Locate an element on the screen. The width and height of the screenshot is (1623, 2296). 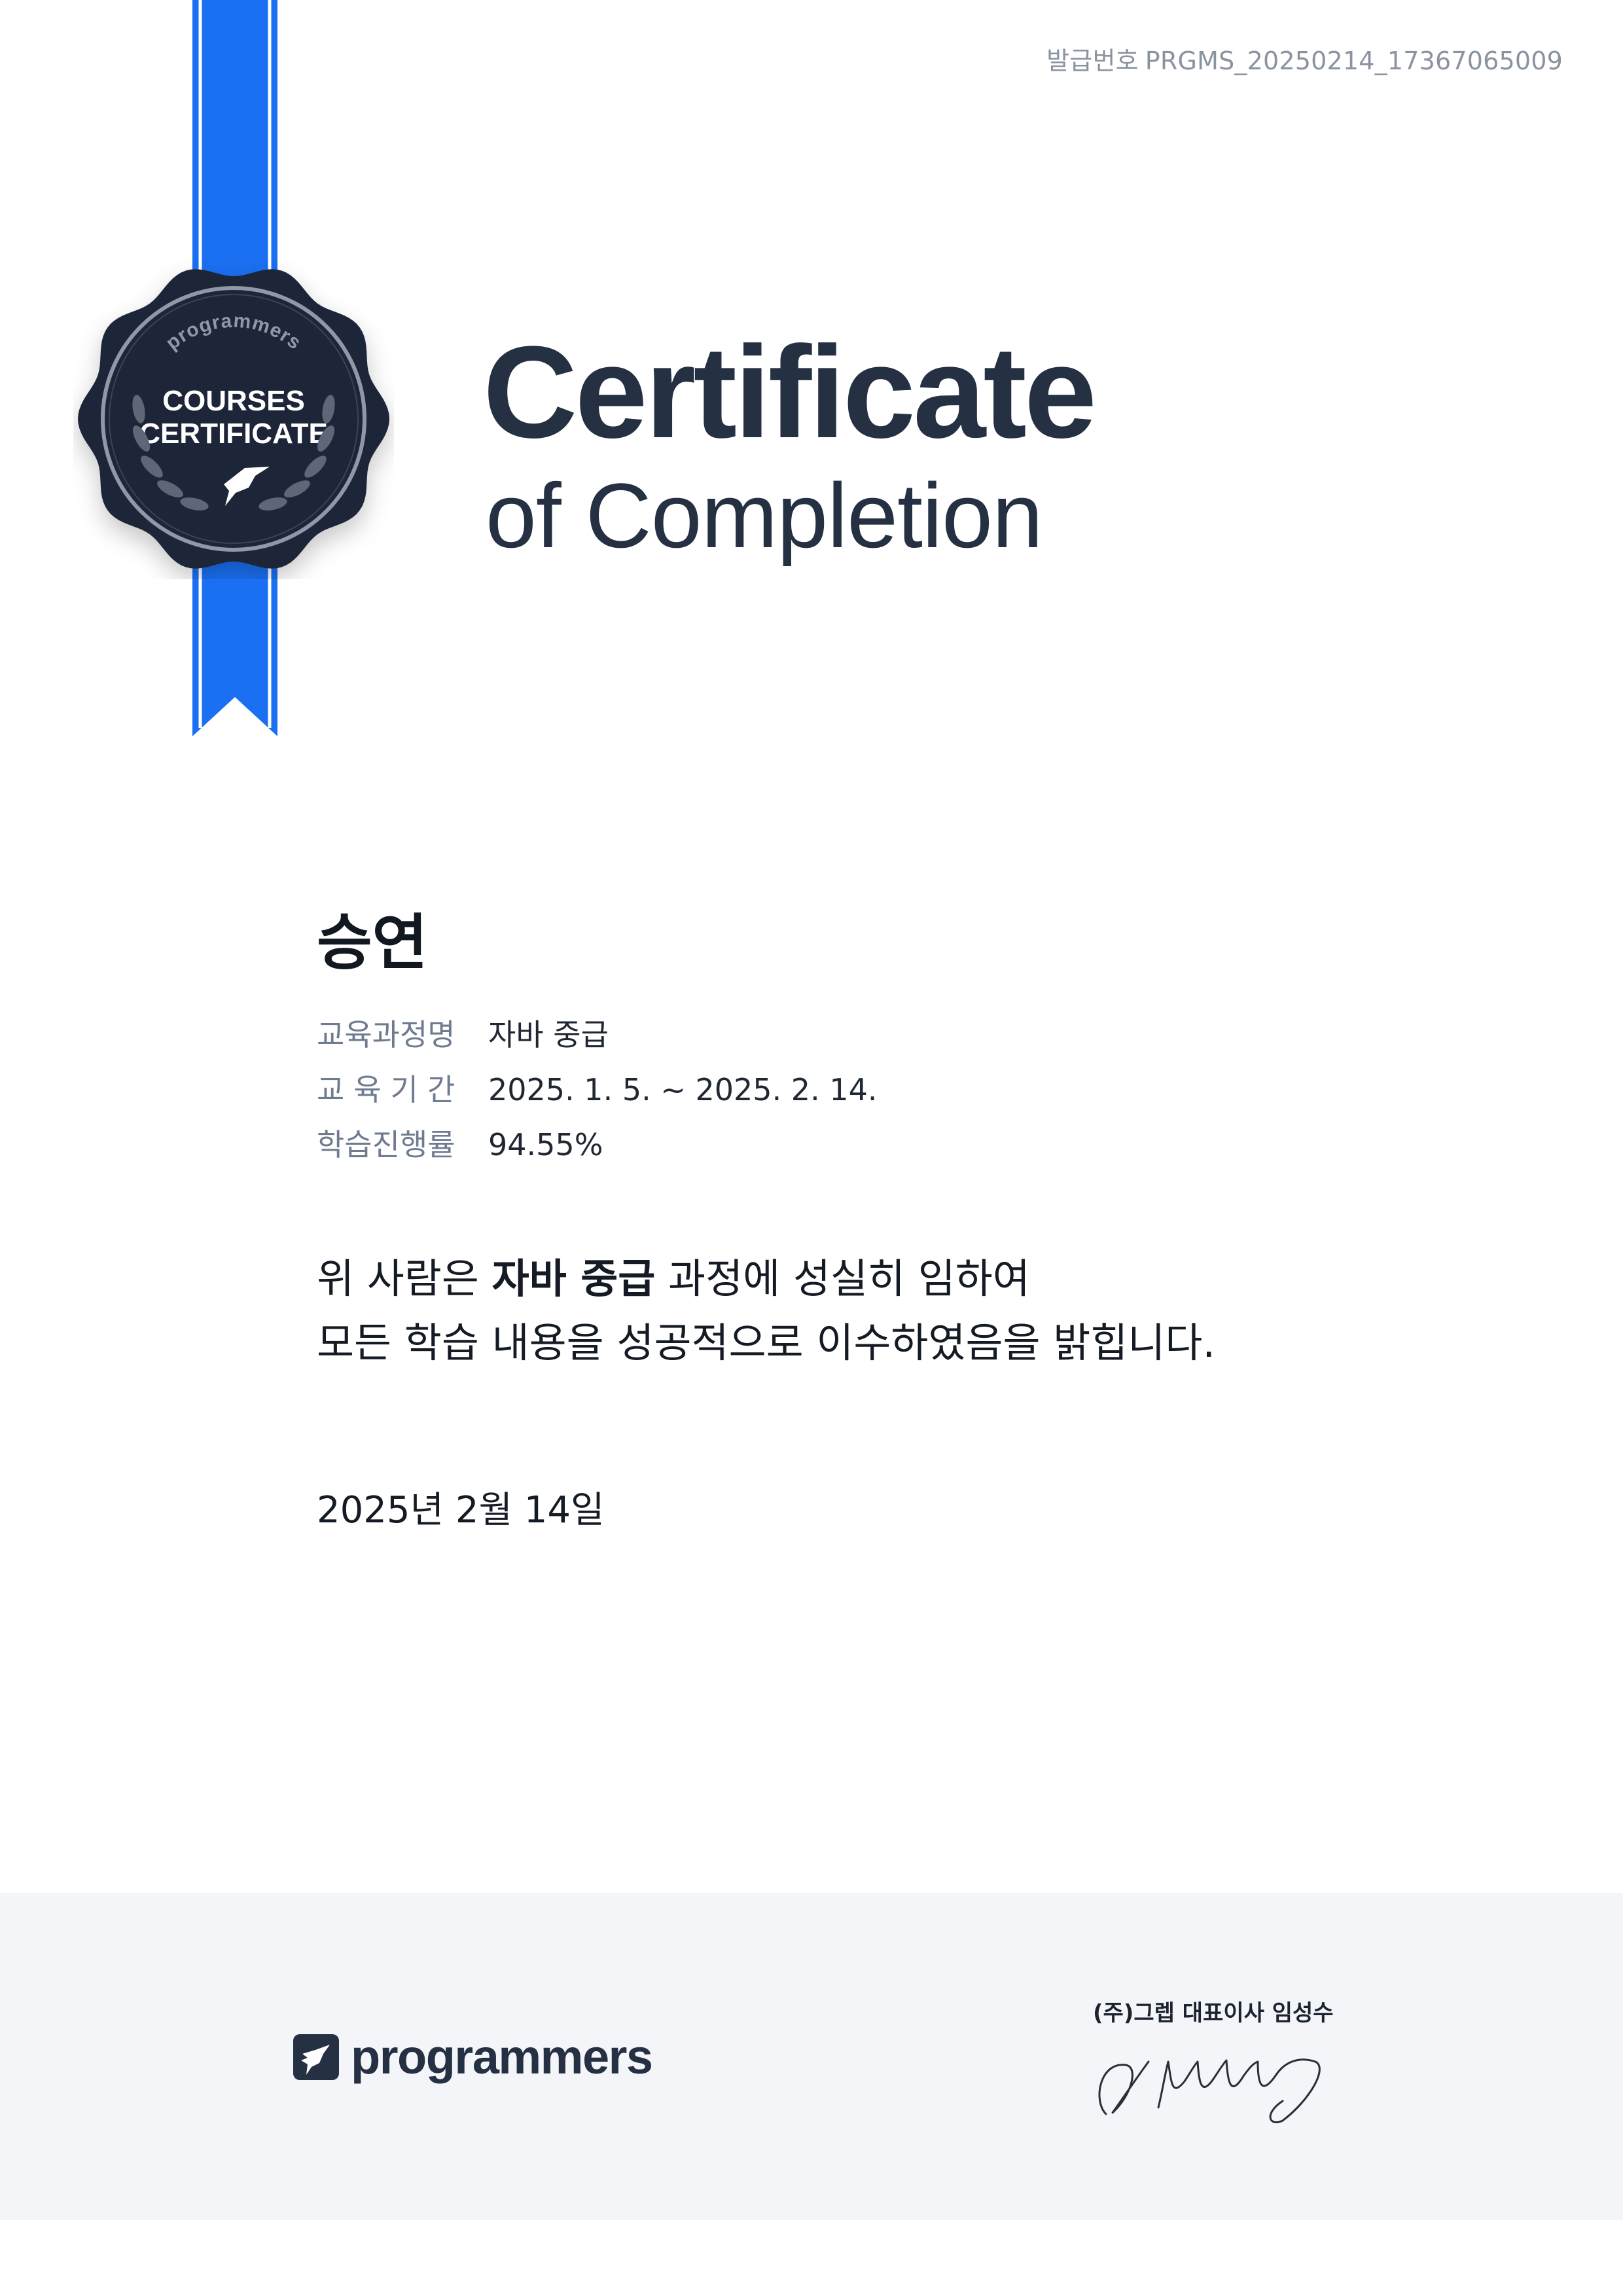
info-key: 학습진행률 is located at coordinates (386, 1144).